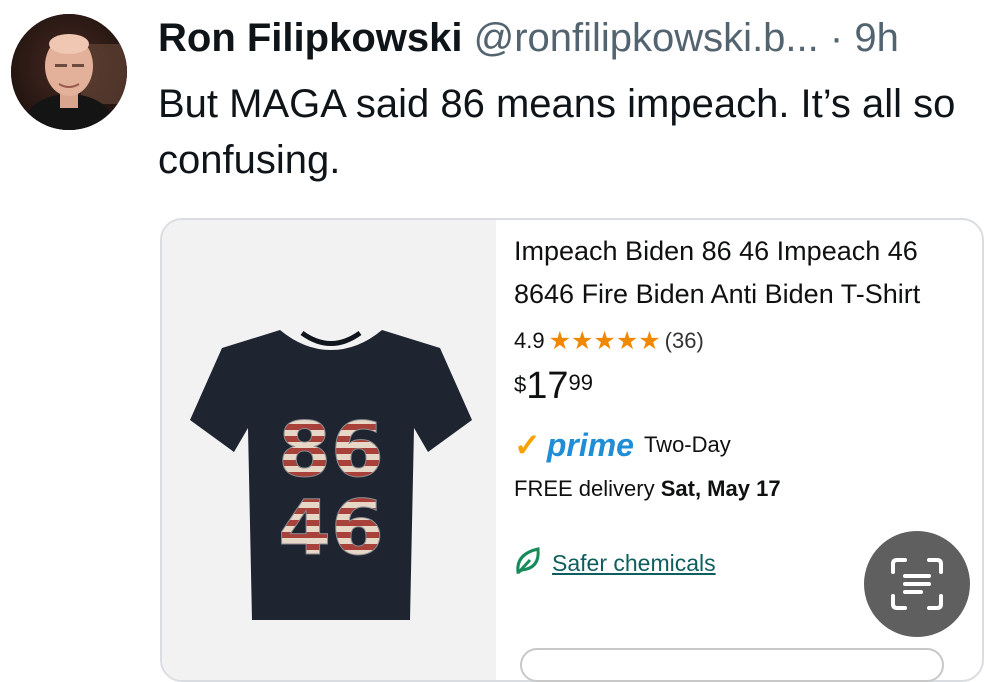 This screenshot has height=682, width=1000. Describe the element at coordinates (732, 665) in the screenshot. I see `card-action-button` at that location.